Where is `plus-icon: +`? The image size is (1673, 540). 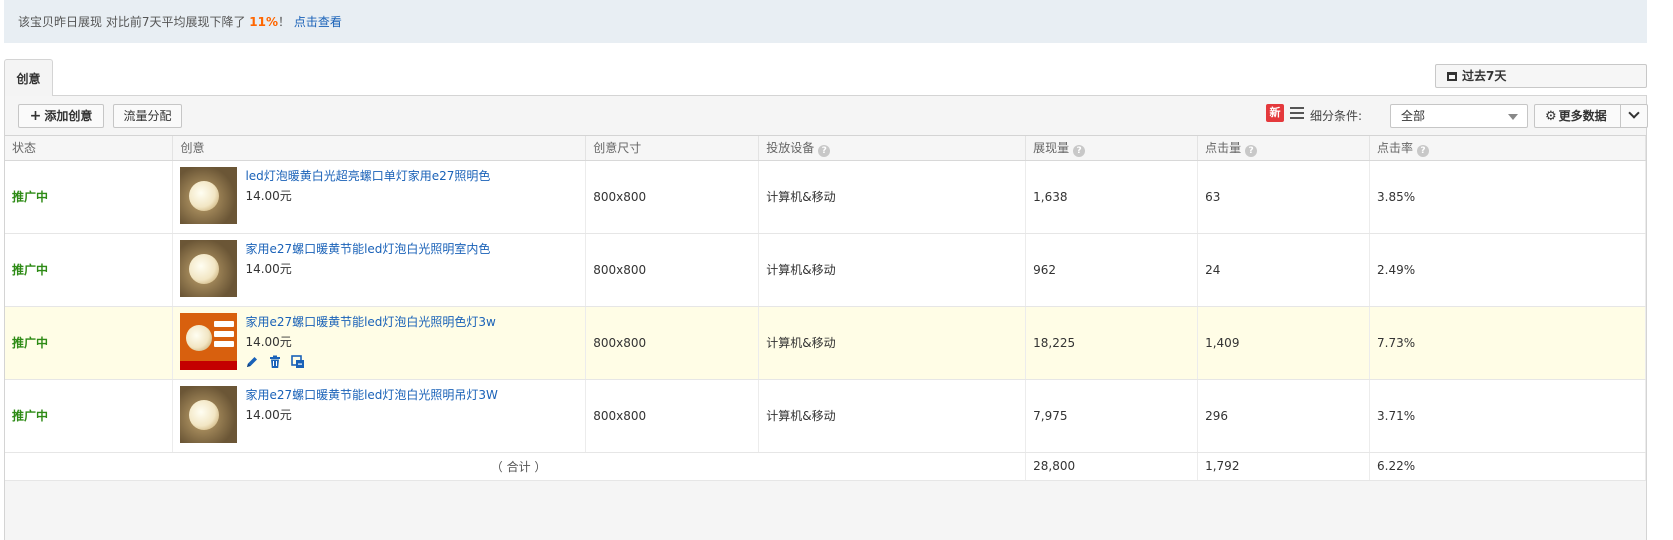
plus-icon: + is located at coordinates (35, 116).